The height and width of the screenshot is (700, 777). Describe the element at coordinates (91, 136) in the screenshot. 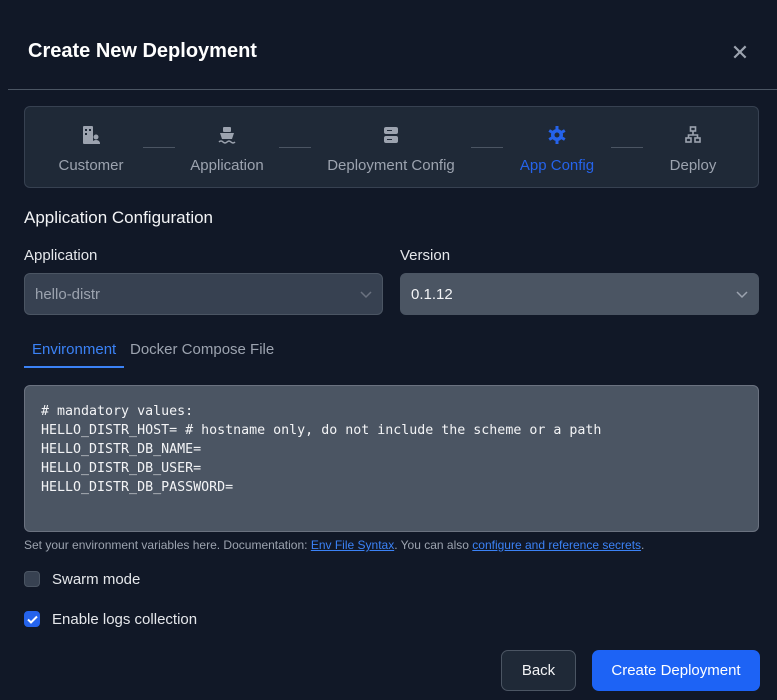

I see `building-user-icon` at that location.